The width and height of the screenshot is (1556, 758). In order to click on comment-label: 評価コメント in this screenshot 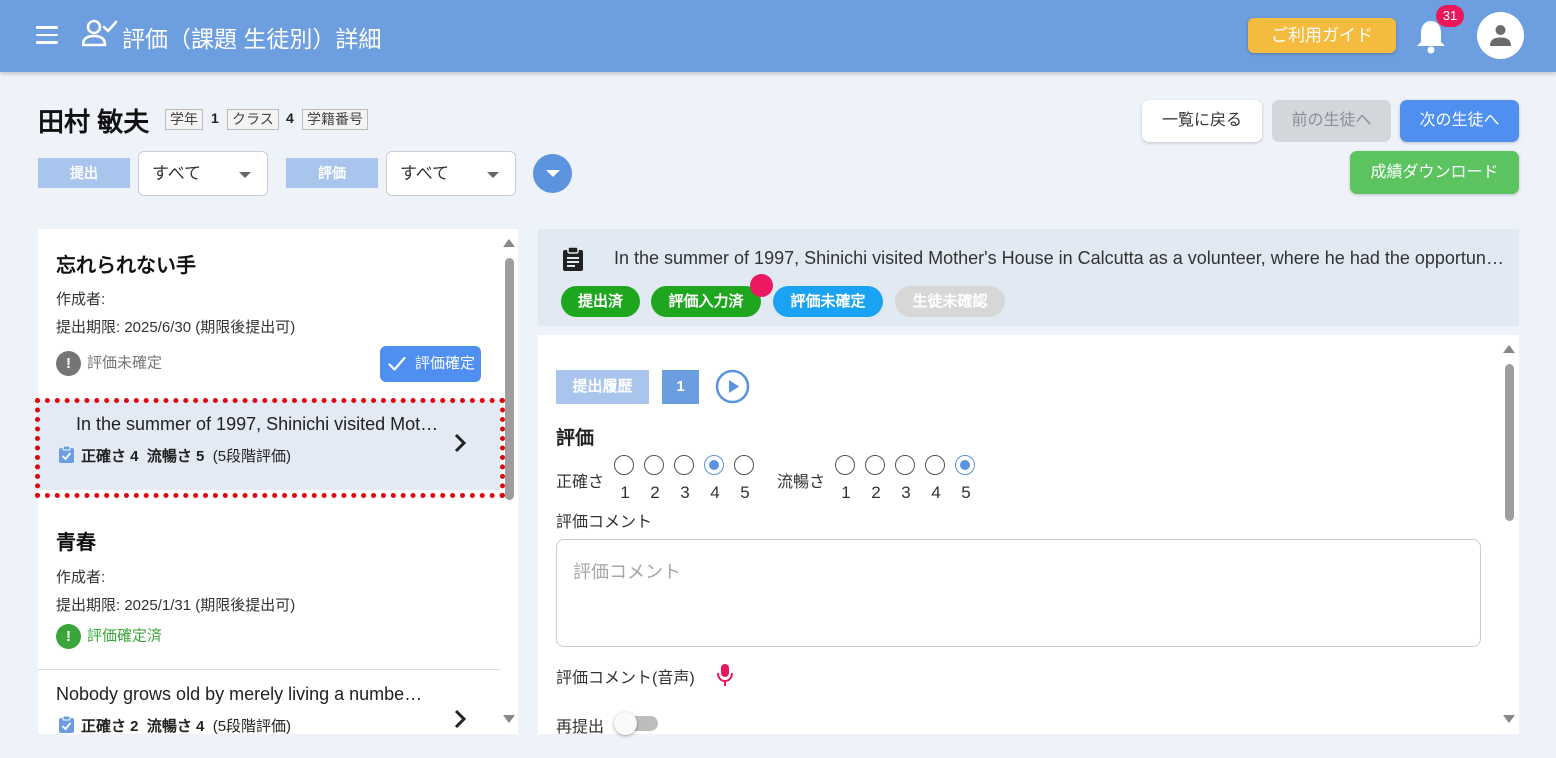, I will do `click(604, 522)`.